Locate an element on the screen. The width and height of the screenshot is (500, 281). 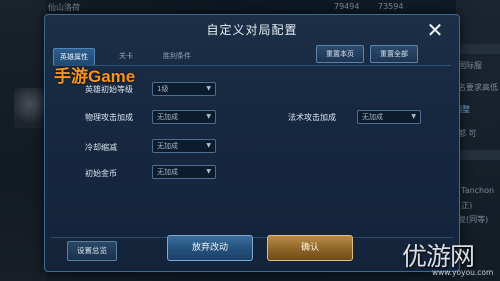
reset-all-button: 重置全部 is located at coordinates (394, 54).